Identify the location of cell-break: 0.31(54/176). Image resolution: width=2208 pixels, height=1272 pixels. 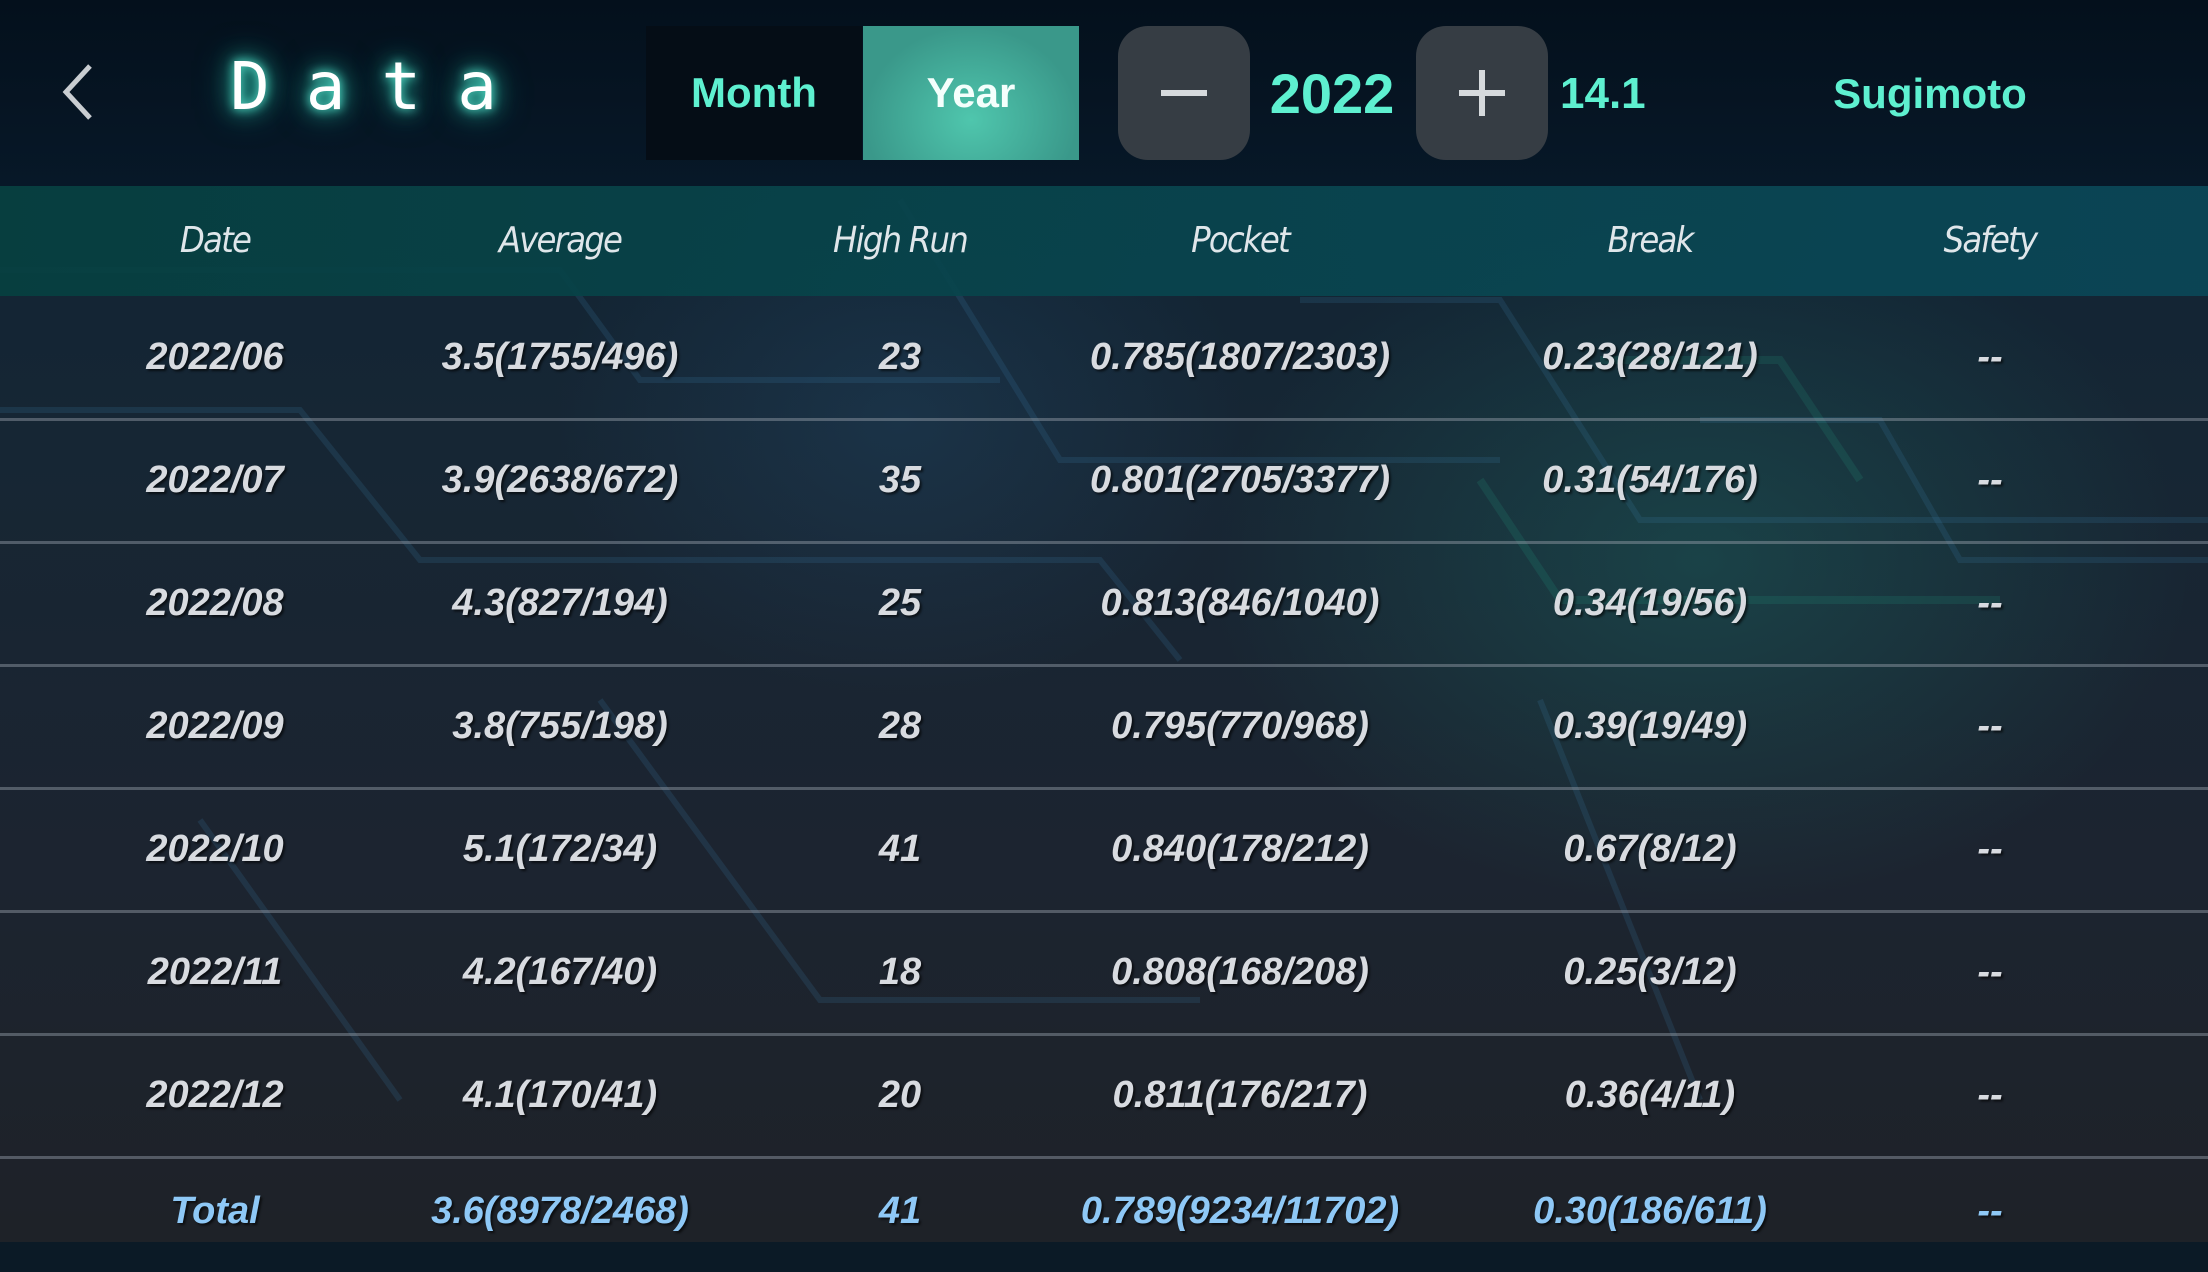
(1650, 480).